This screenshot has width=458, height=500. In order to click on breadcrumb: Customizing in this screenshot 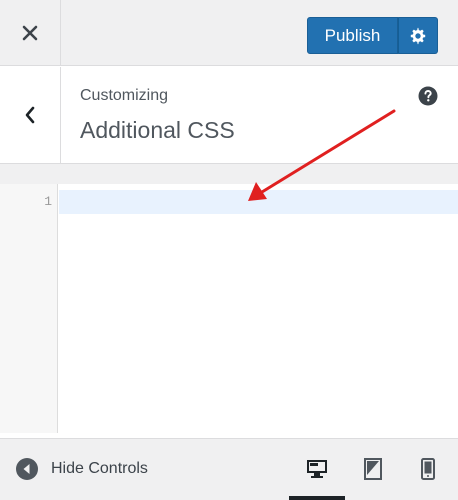, I will do `click(124, 95)`.